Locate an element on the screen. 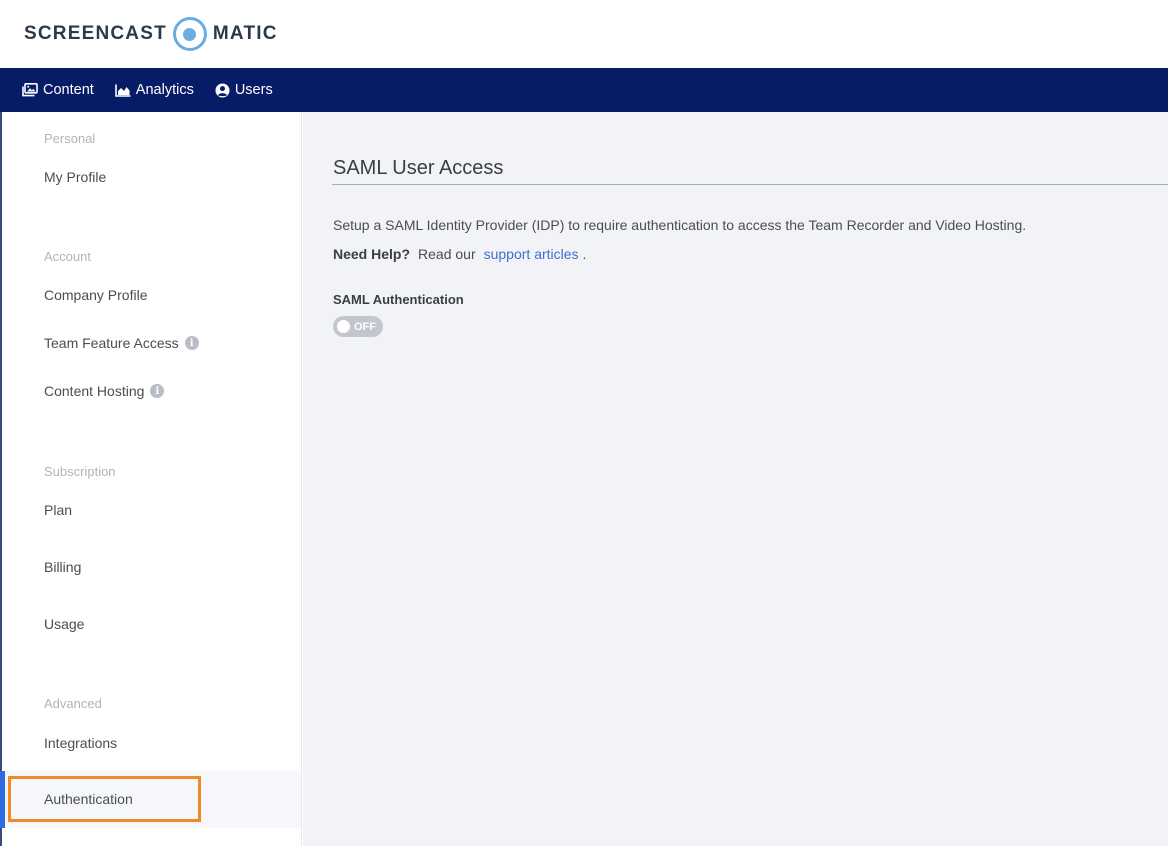  top-nav: Content Analytics Users is located at coordinates (584, 90).